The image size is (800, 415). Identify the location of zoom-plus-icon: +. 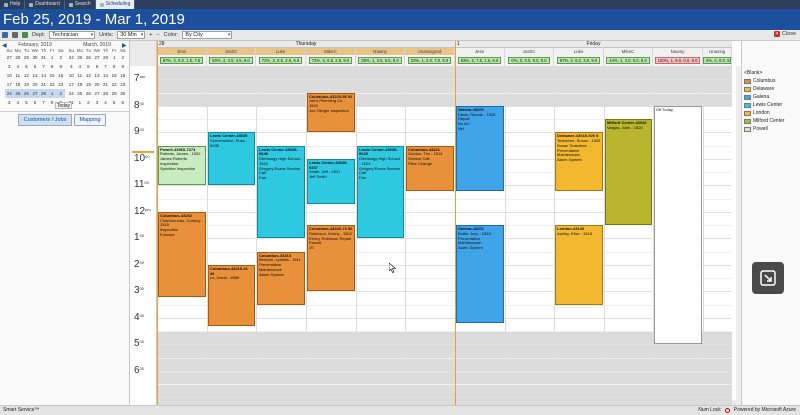
(150, 35).